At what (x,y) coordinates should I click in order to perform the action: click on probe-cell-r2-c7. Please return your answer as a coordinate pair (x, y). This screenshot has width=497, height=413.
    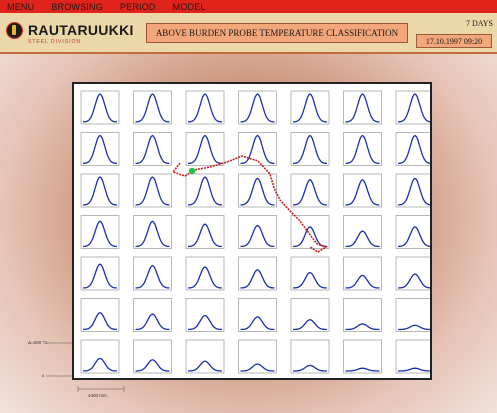
    Looking at the image, I should click on (412, 149).